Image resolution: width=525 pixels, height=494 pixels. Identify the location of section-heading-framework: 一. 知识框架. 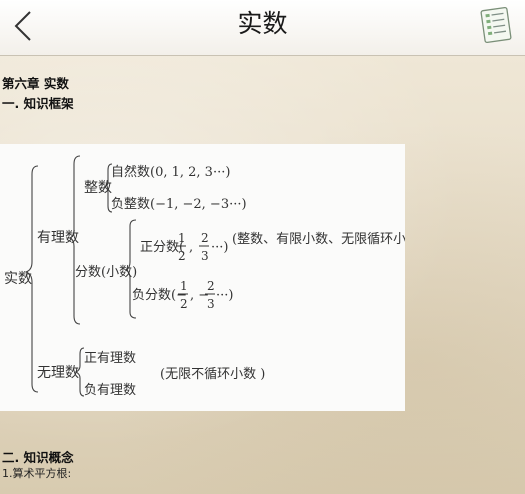
(38, 103).